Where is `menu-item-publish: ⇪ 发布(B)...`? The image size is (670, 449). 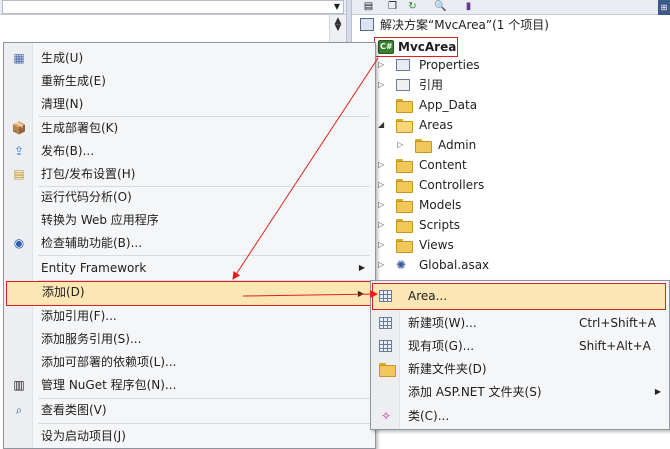
menu-item-publish: ⇪ 发布(B)... is located at coordinates (189, 151).